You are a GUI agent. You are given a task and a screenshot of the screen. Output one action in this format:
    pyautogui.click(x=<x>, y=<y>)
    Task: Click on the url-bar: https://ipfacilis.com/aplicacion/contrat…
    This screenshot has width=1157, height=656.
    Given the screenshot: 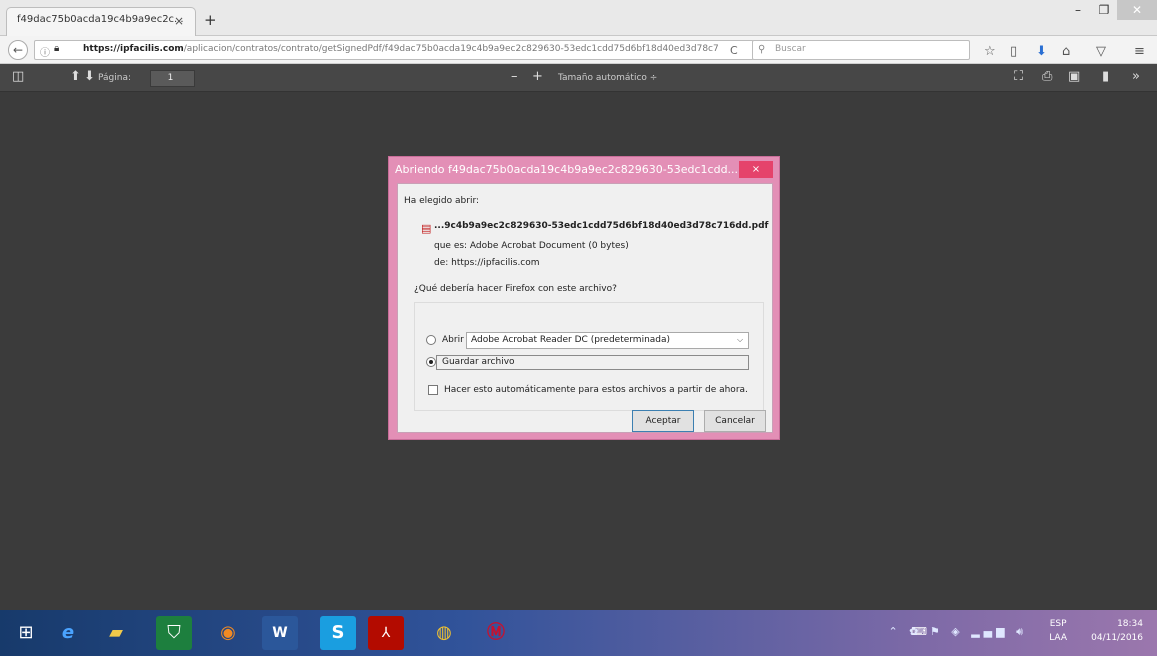 What is the action you would take?
    pyautogui.click(x=394, y=50)
    